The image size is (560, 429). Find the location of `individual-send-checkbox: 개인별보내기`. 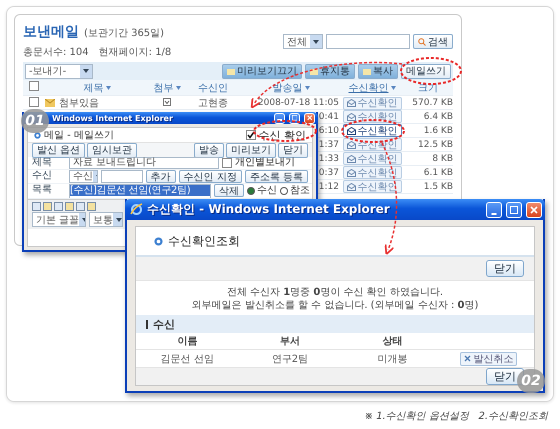

individual-send-checkbox: 개인별보내기 is located at coordinates (258, 163).